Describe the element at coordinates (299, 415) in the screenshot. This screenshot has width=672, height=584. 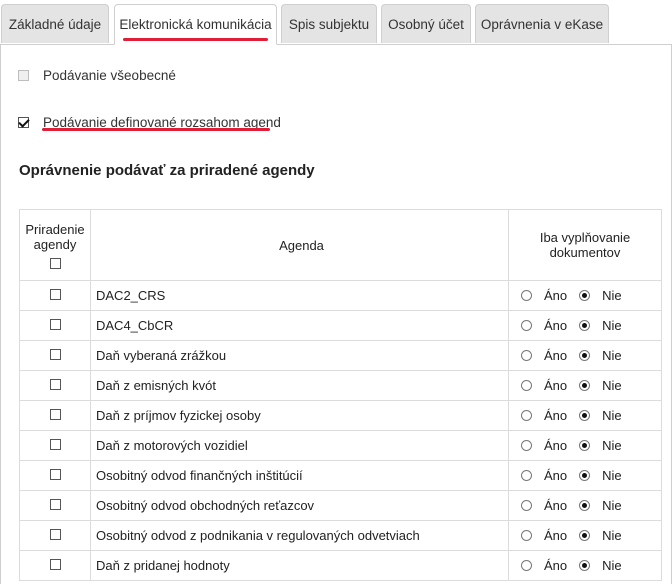
I see `agenda-name: Daň z príjmov fyzickej osoby` at that location.